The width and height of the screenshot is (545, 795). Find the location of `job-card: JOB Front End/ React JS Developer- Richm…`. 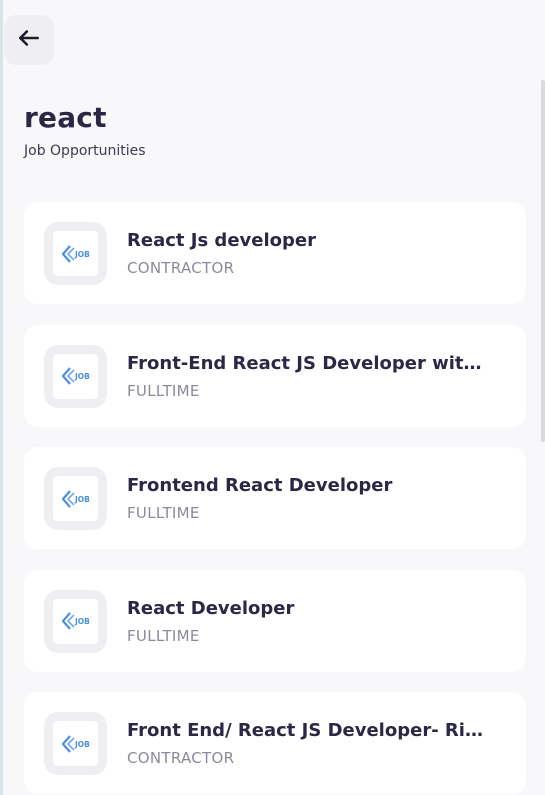

job-card: JOB Front End/ React JS Developer- Richm… is located at coordinates (275, 743).